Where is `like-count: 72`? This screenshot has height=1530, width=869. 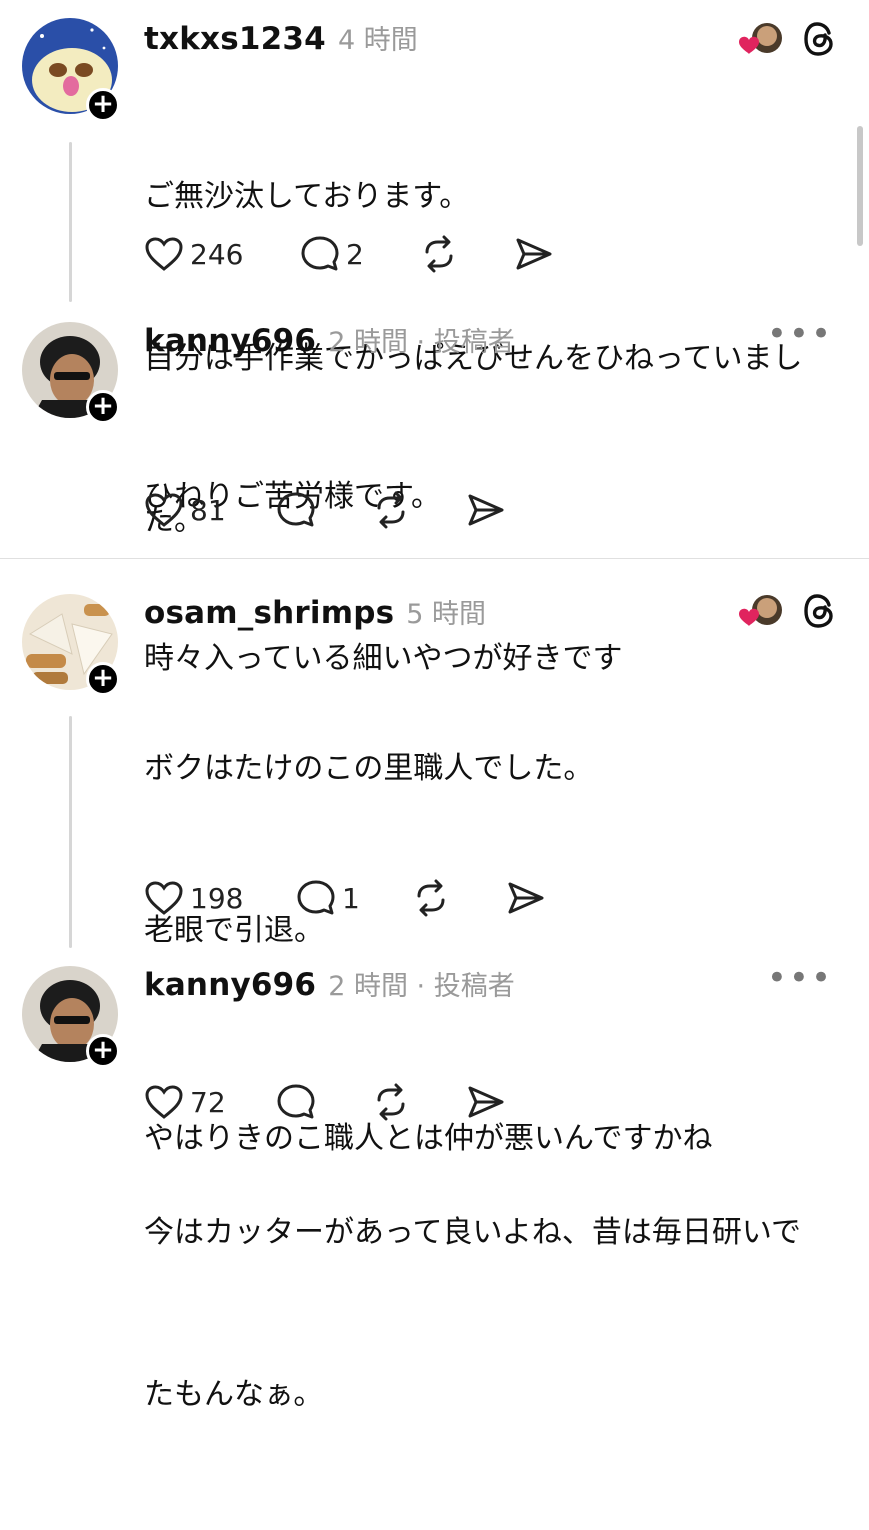
like-count: 72 is located at coordinates (208, 1102).